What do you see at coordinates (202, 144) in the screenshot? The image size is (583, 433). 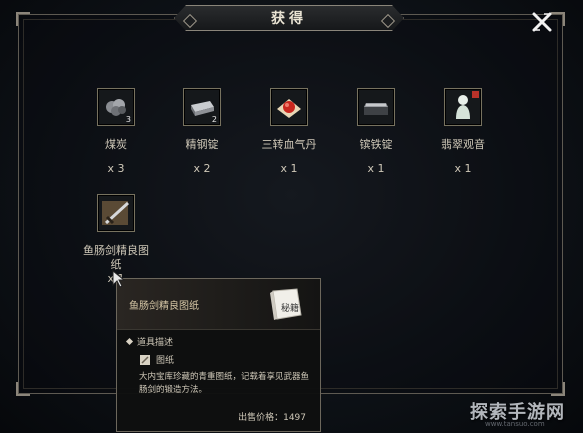 I see `item-name: 精钢锭` at bounding box center [202, 144].